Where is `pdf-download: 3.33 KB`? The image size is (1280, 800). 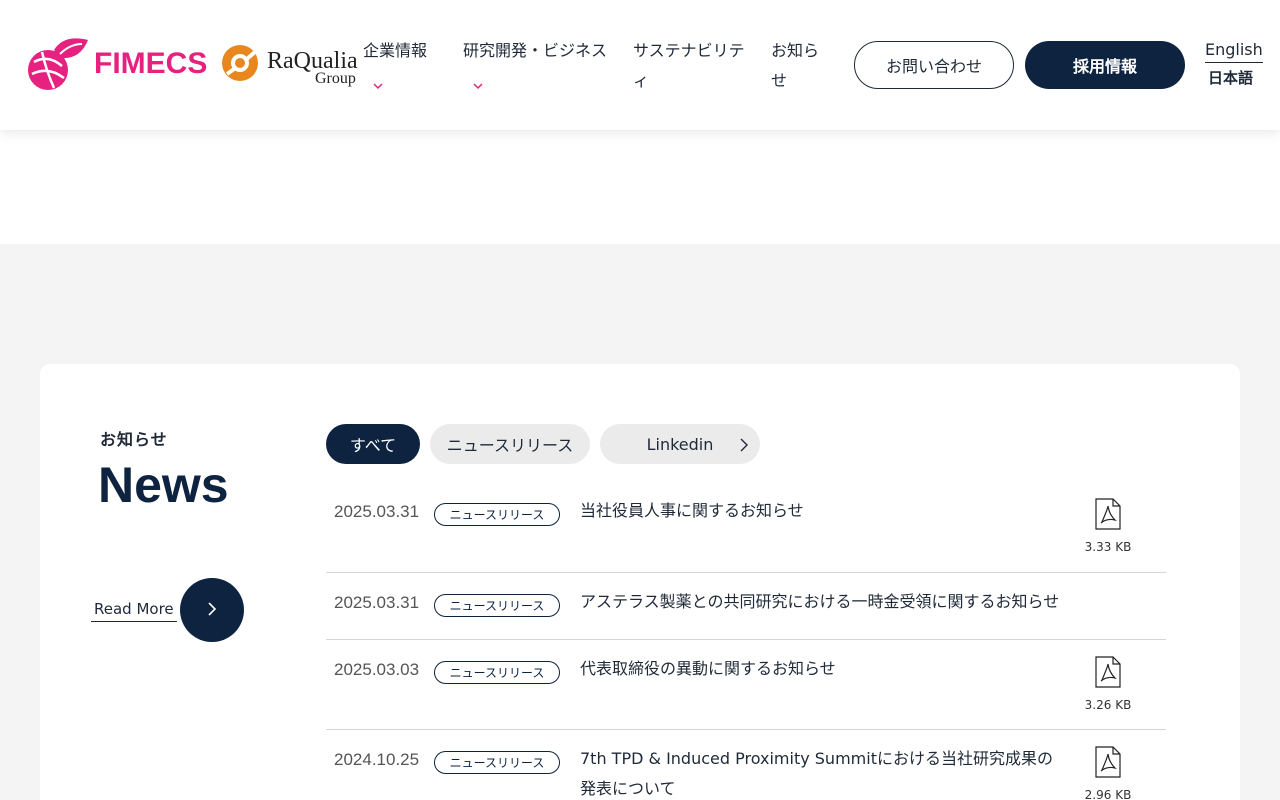
pdf-download: 3.33 KB is located at coordinates (1108, 526).